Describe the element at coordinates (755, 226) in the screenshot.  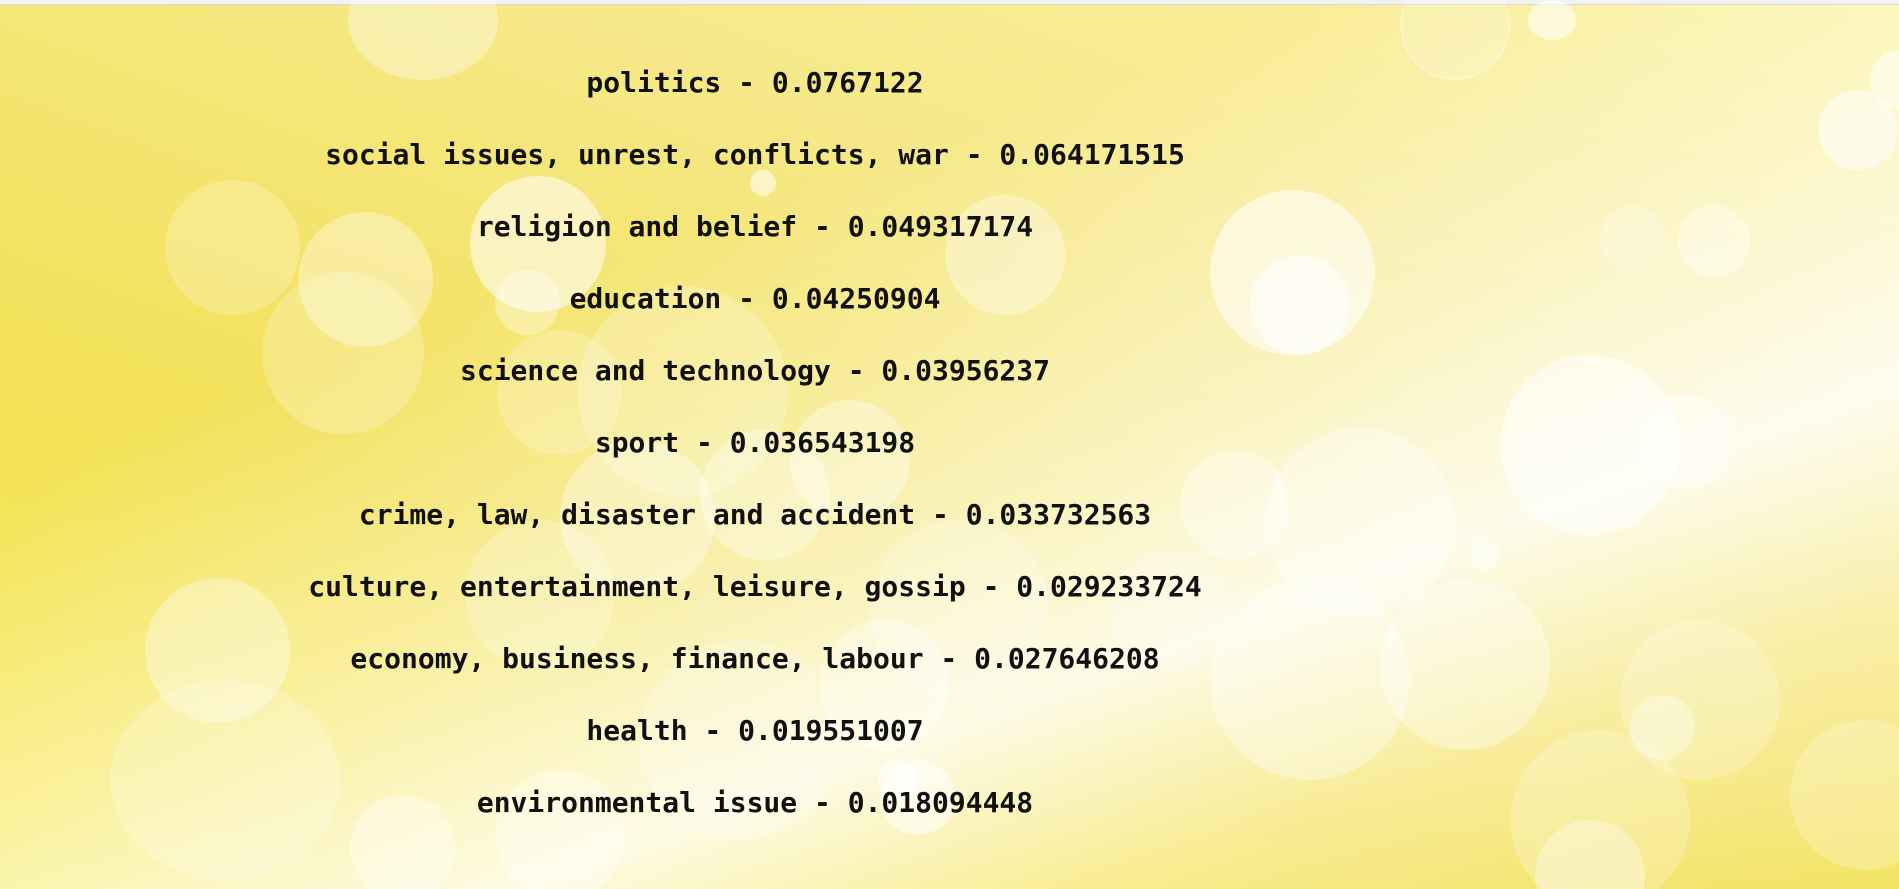
I see `topic-score-item: religion and belief - 0.049317174` at that location.